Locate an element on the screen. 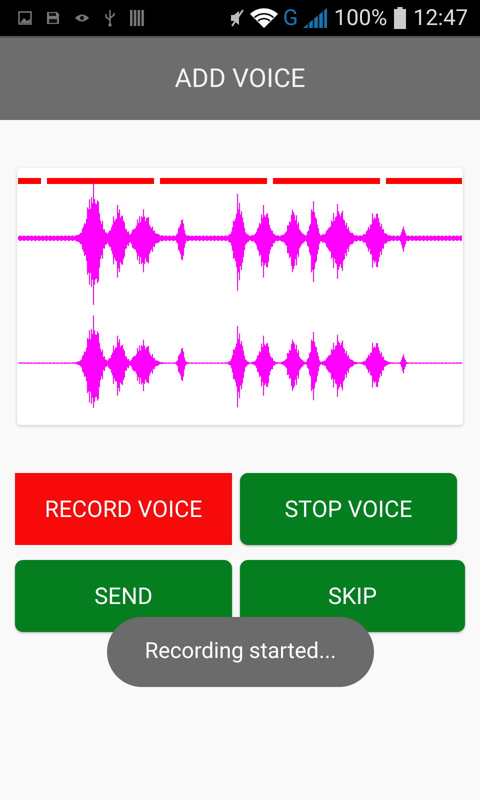 This screenshot has height=800, width=480. battery-percent: 100% is located at coordinates (361, 18).